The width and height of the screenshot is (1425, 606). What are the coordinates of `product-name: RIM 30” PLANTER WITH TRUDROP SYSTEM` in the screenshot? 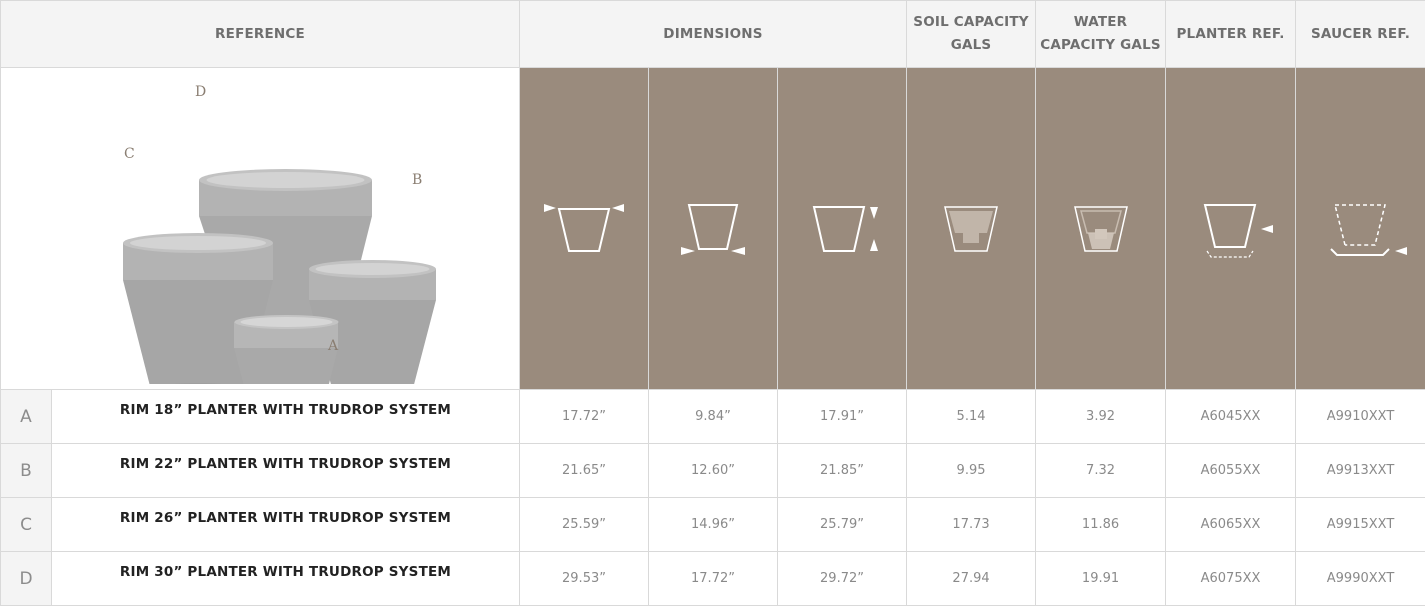 It's located at (286, 579).